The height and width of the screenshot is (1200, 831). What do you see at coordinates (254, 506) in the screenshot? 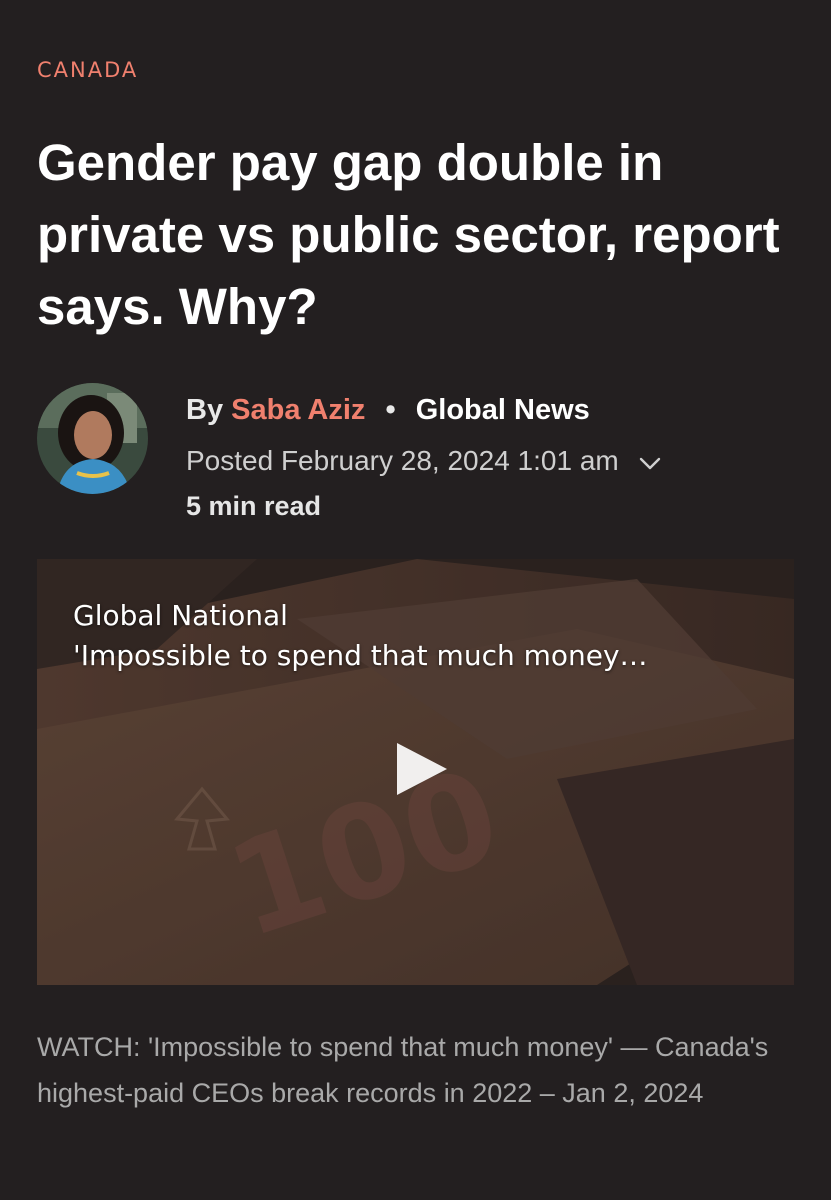
I see `read-time: 5 min read` at bounding box center [254, 506].